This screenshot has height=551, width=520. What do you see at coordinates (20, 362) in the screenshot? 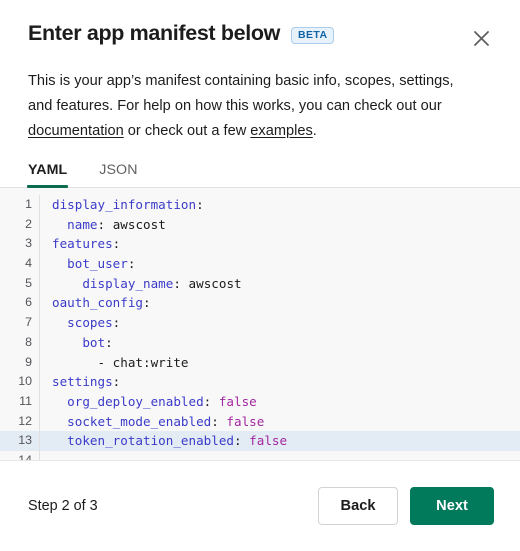
I see `line-number: 9` at bounding box center [20, 362].